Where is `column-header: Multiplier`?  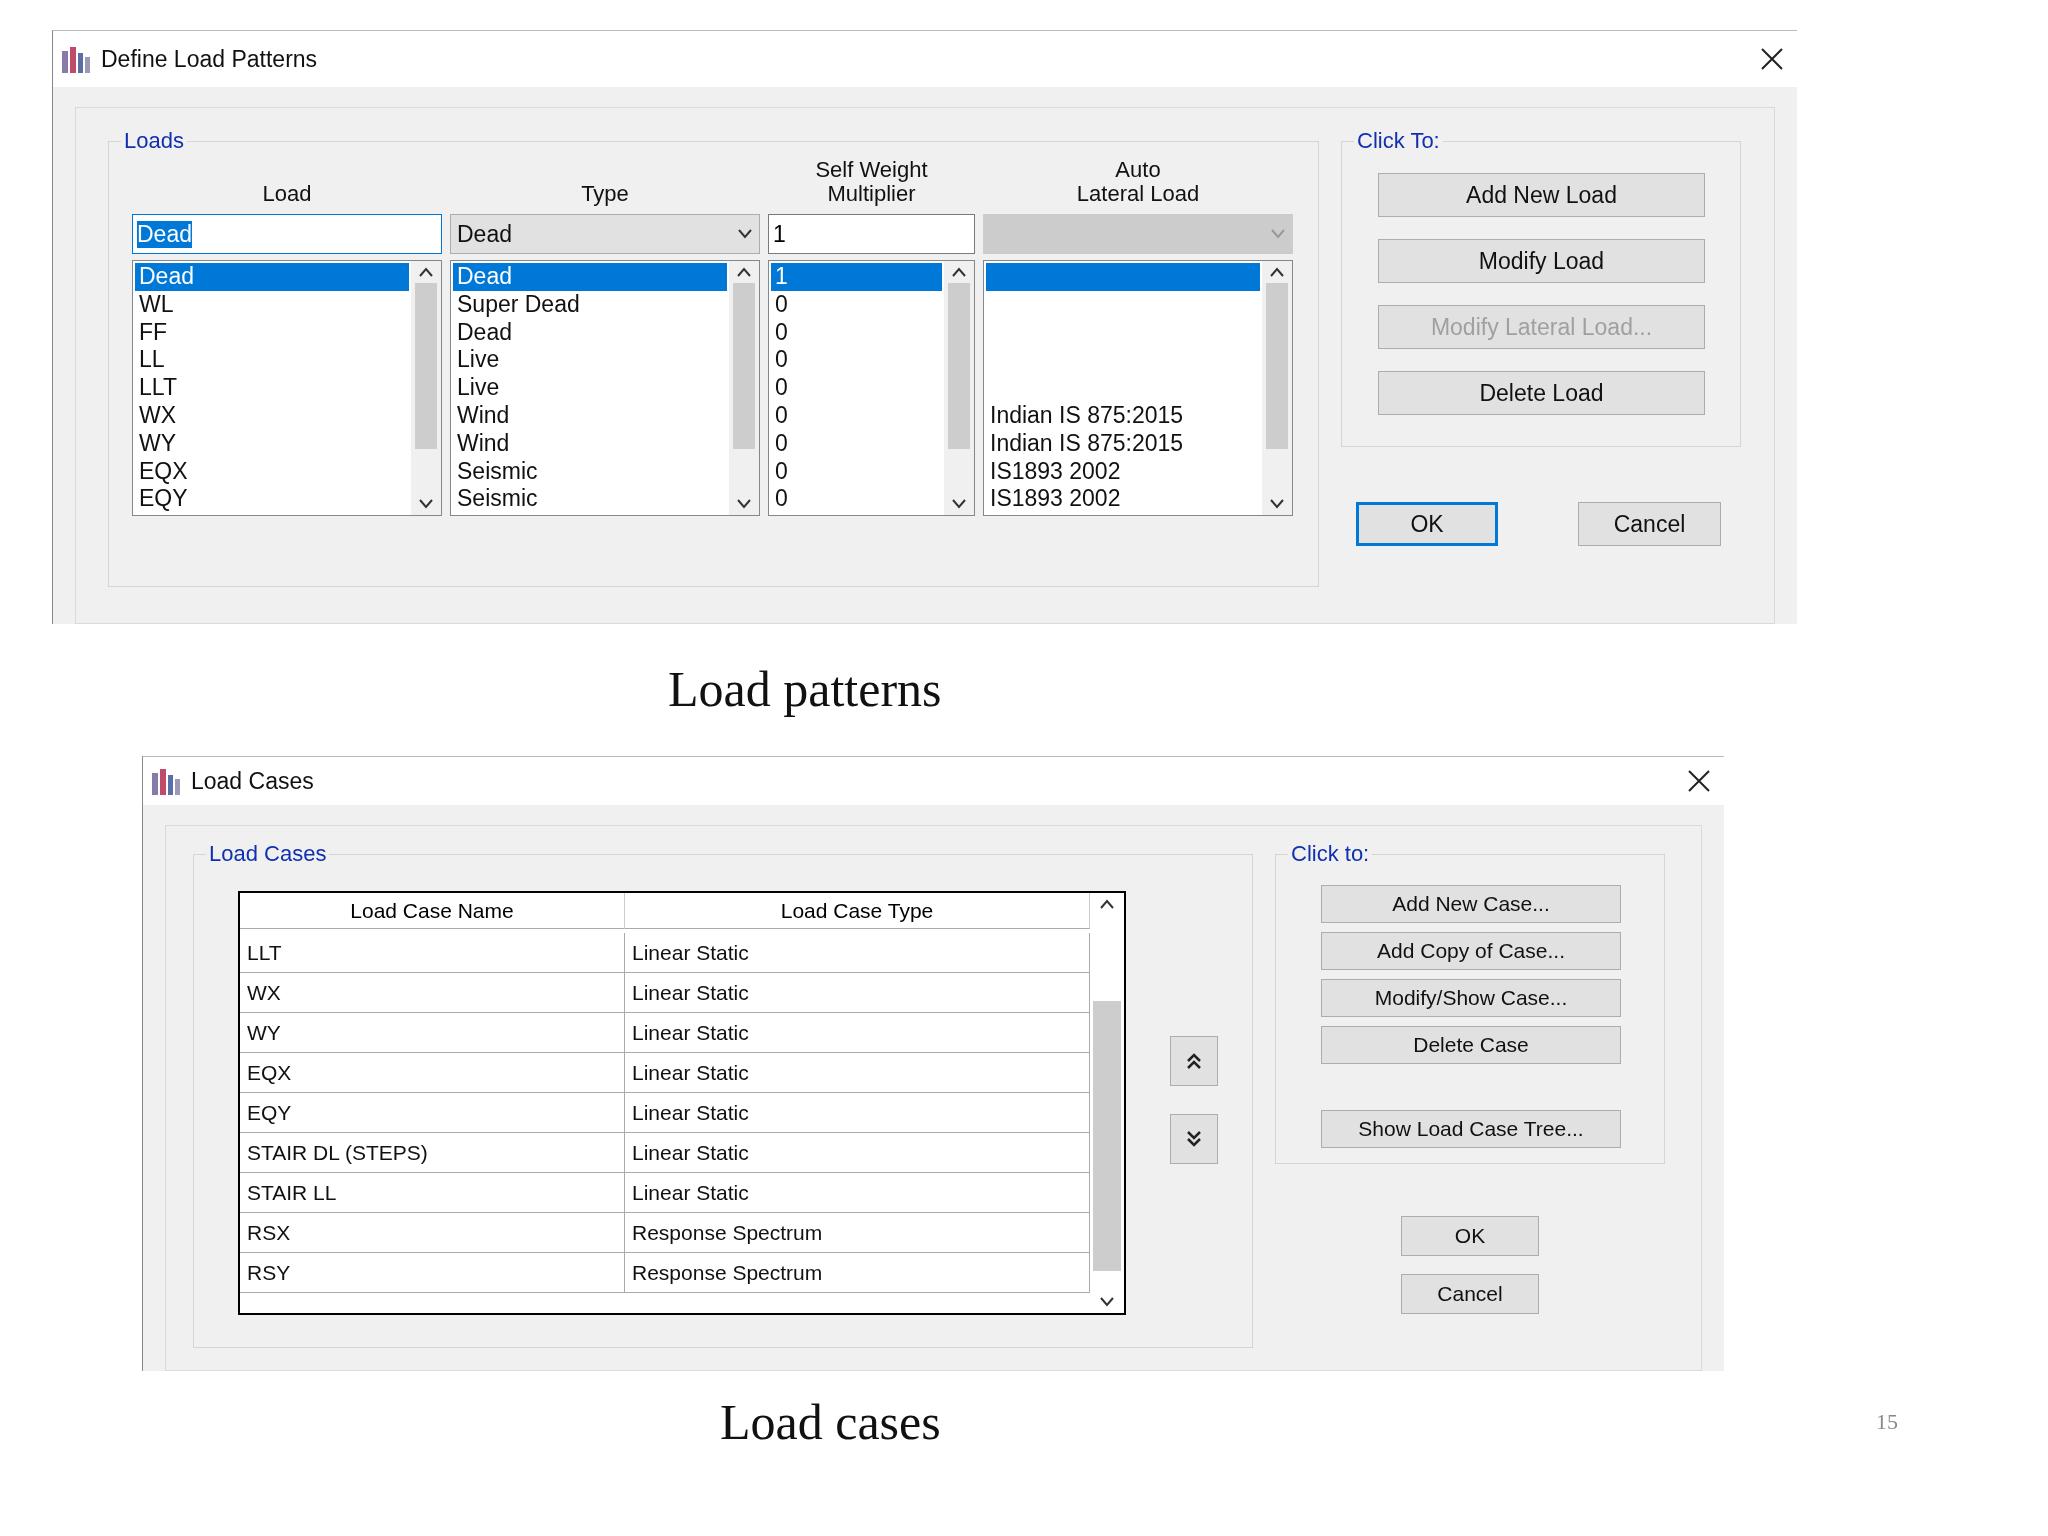 column-header: Multiplier is located at coordinates (871, 194).